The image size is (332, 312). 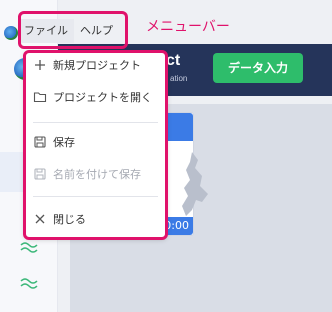 What do you see at coordinates (179, 78) in the screenshot?
I see `header-subtitle: ation` at bounding box center [179, 78].